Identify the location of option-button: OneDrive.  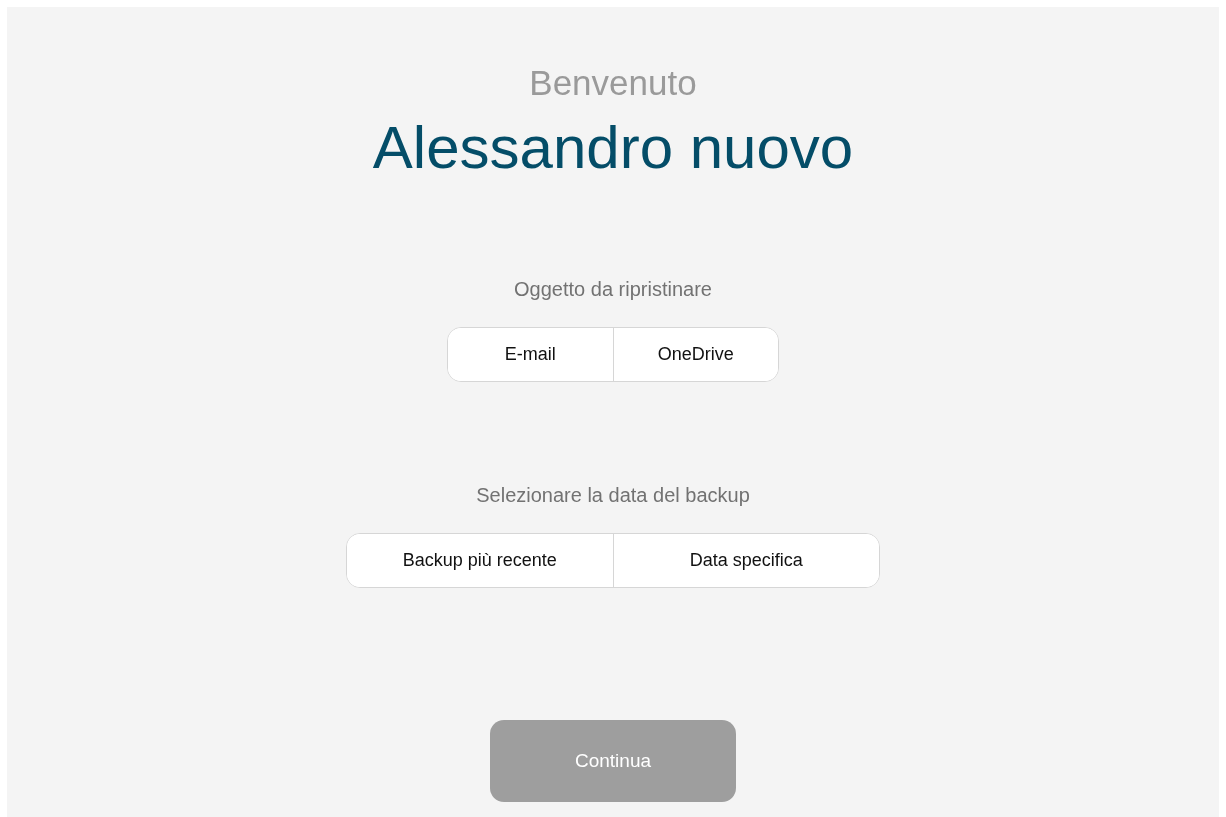
(695, 354).